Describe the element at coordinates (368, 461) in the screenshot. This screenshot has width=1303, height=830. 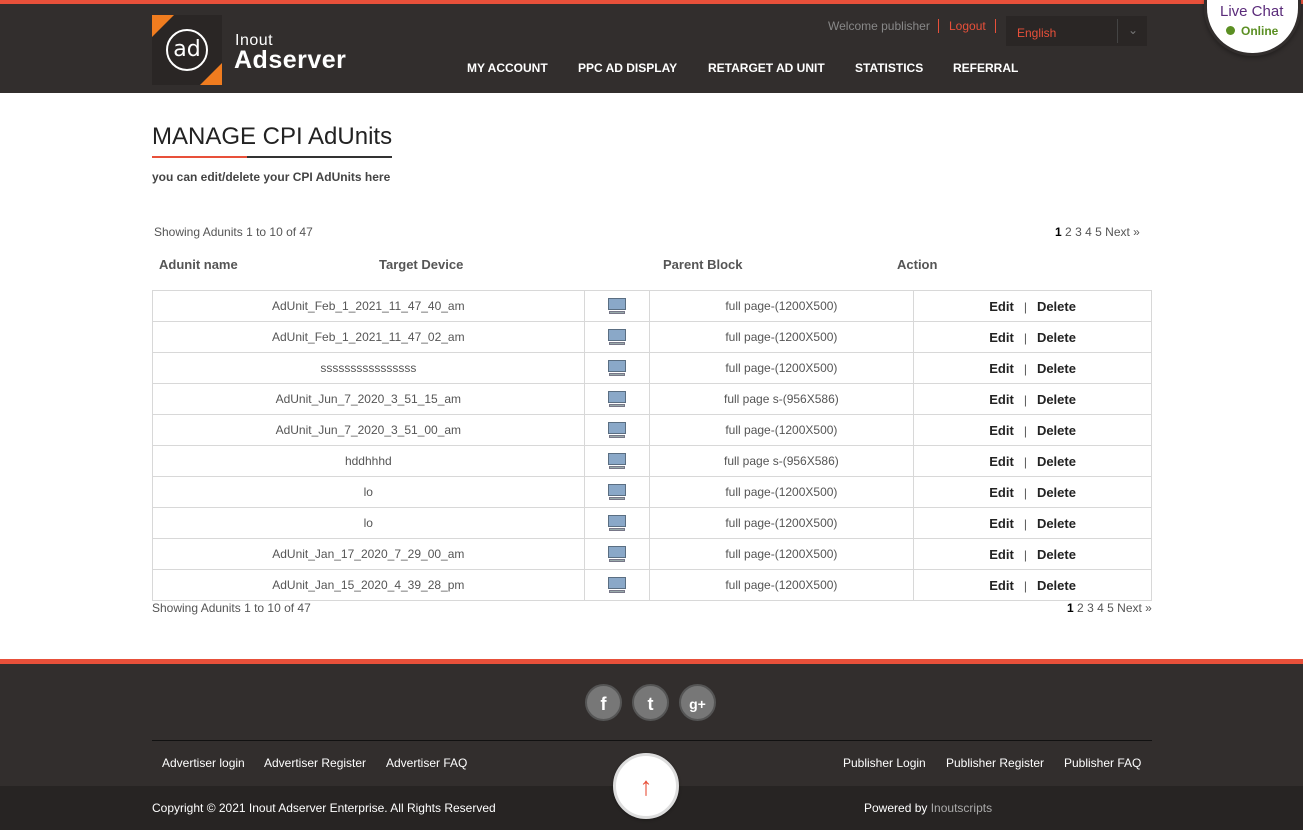
I see `adunit-name: hddhhhd` at that location.